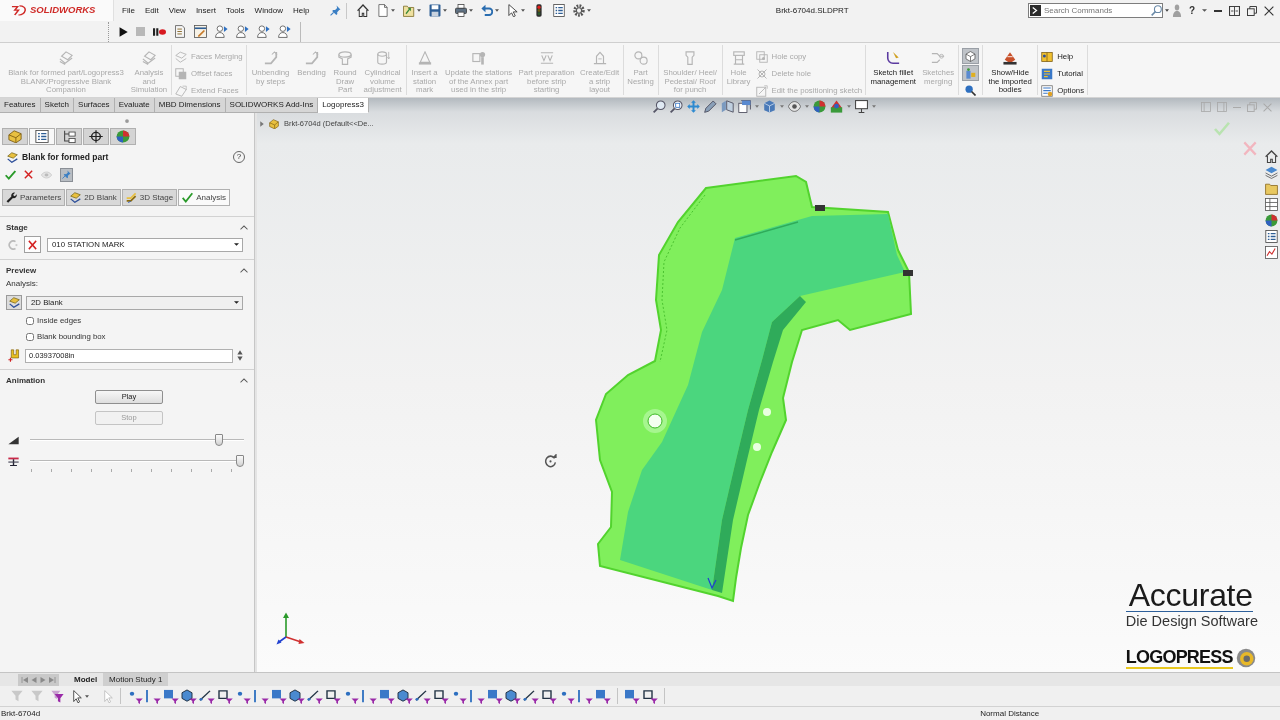  What do you see at coordinates (744, 106) in the screenshot?
I see `box-icon` at bounding box center [744, 106].